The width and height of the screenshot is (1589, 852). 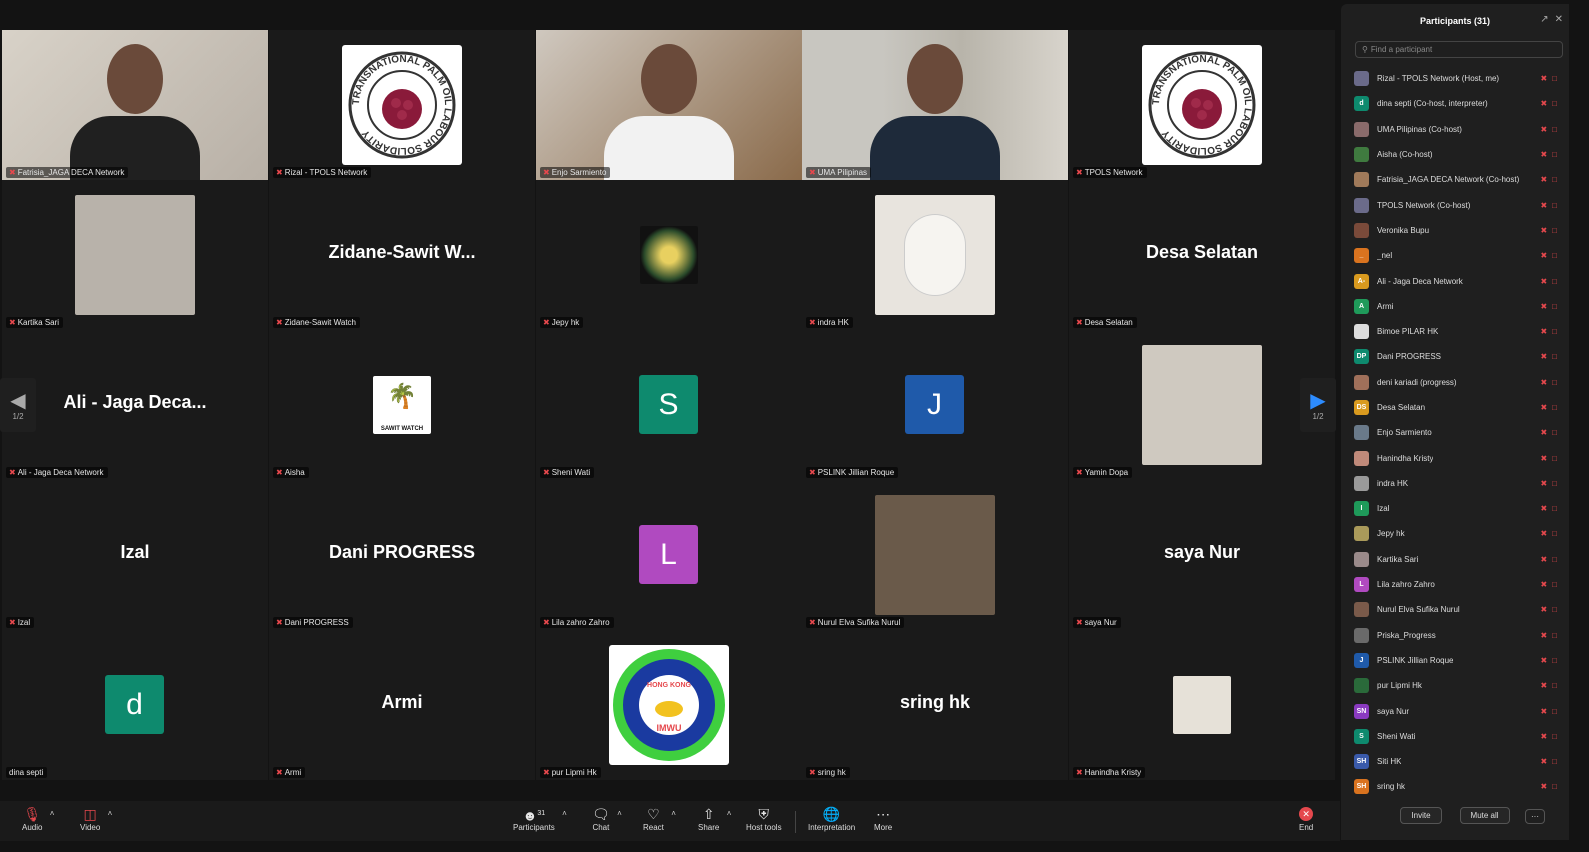 I want to click on video-tile: ✖ Fatrisia_JAGA DECA Network, so click(x=135, y=105).